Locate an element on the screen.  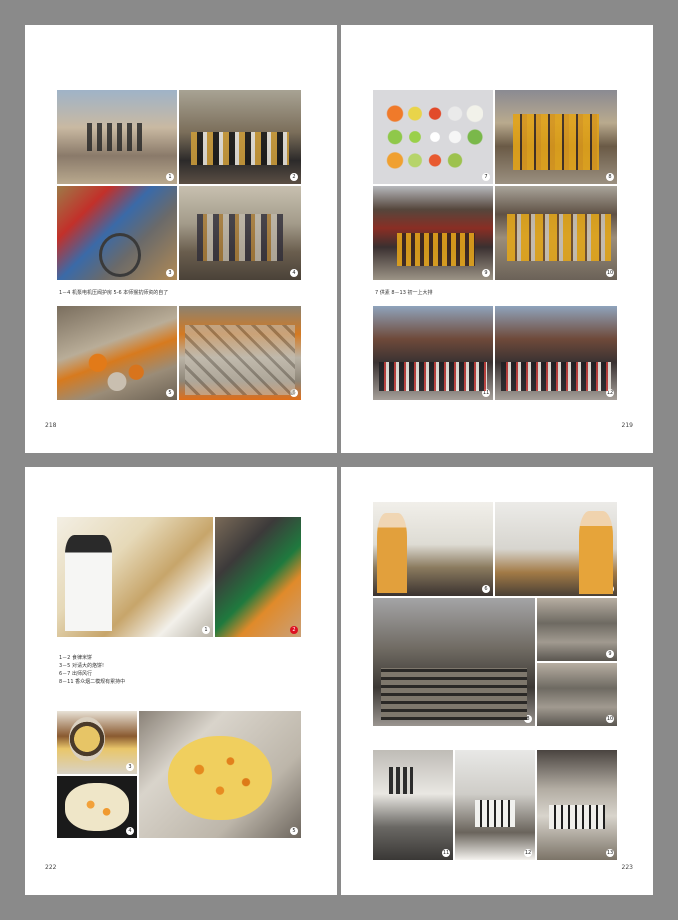
photo-courtyard-crowd: 2 is located at coordinates (240, 137).